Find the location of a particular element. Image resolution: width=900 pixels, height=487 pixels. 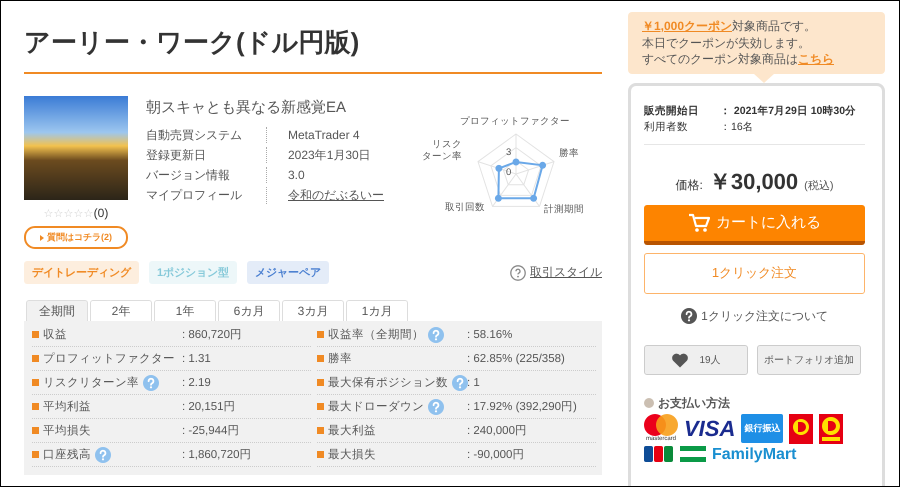

sale-label: 利用者数 is located at coordinates (666, 127).